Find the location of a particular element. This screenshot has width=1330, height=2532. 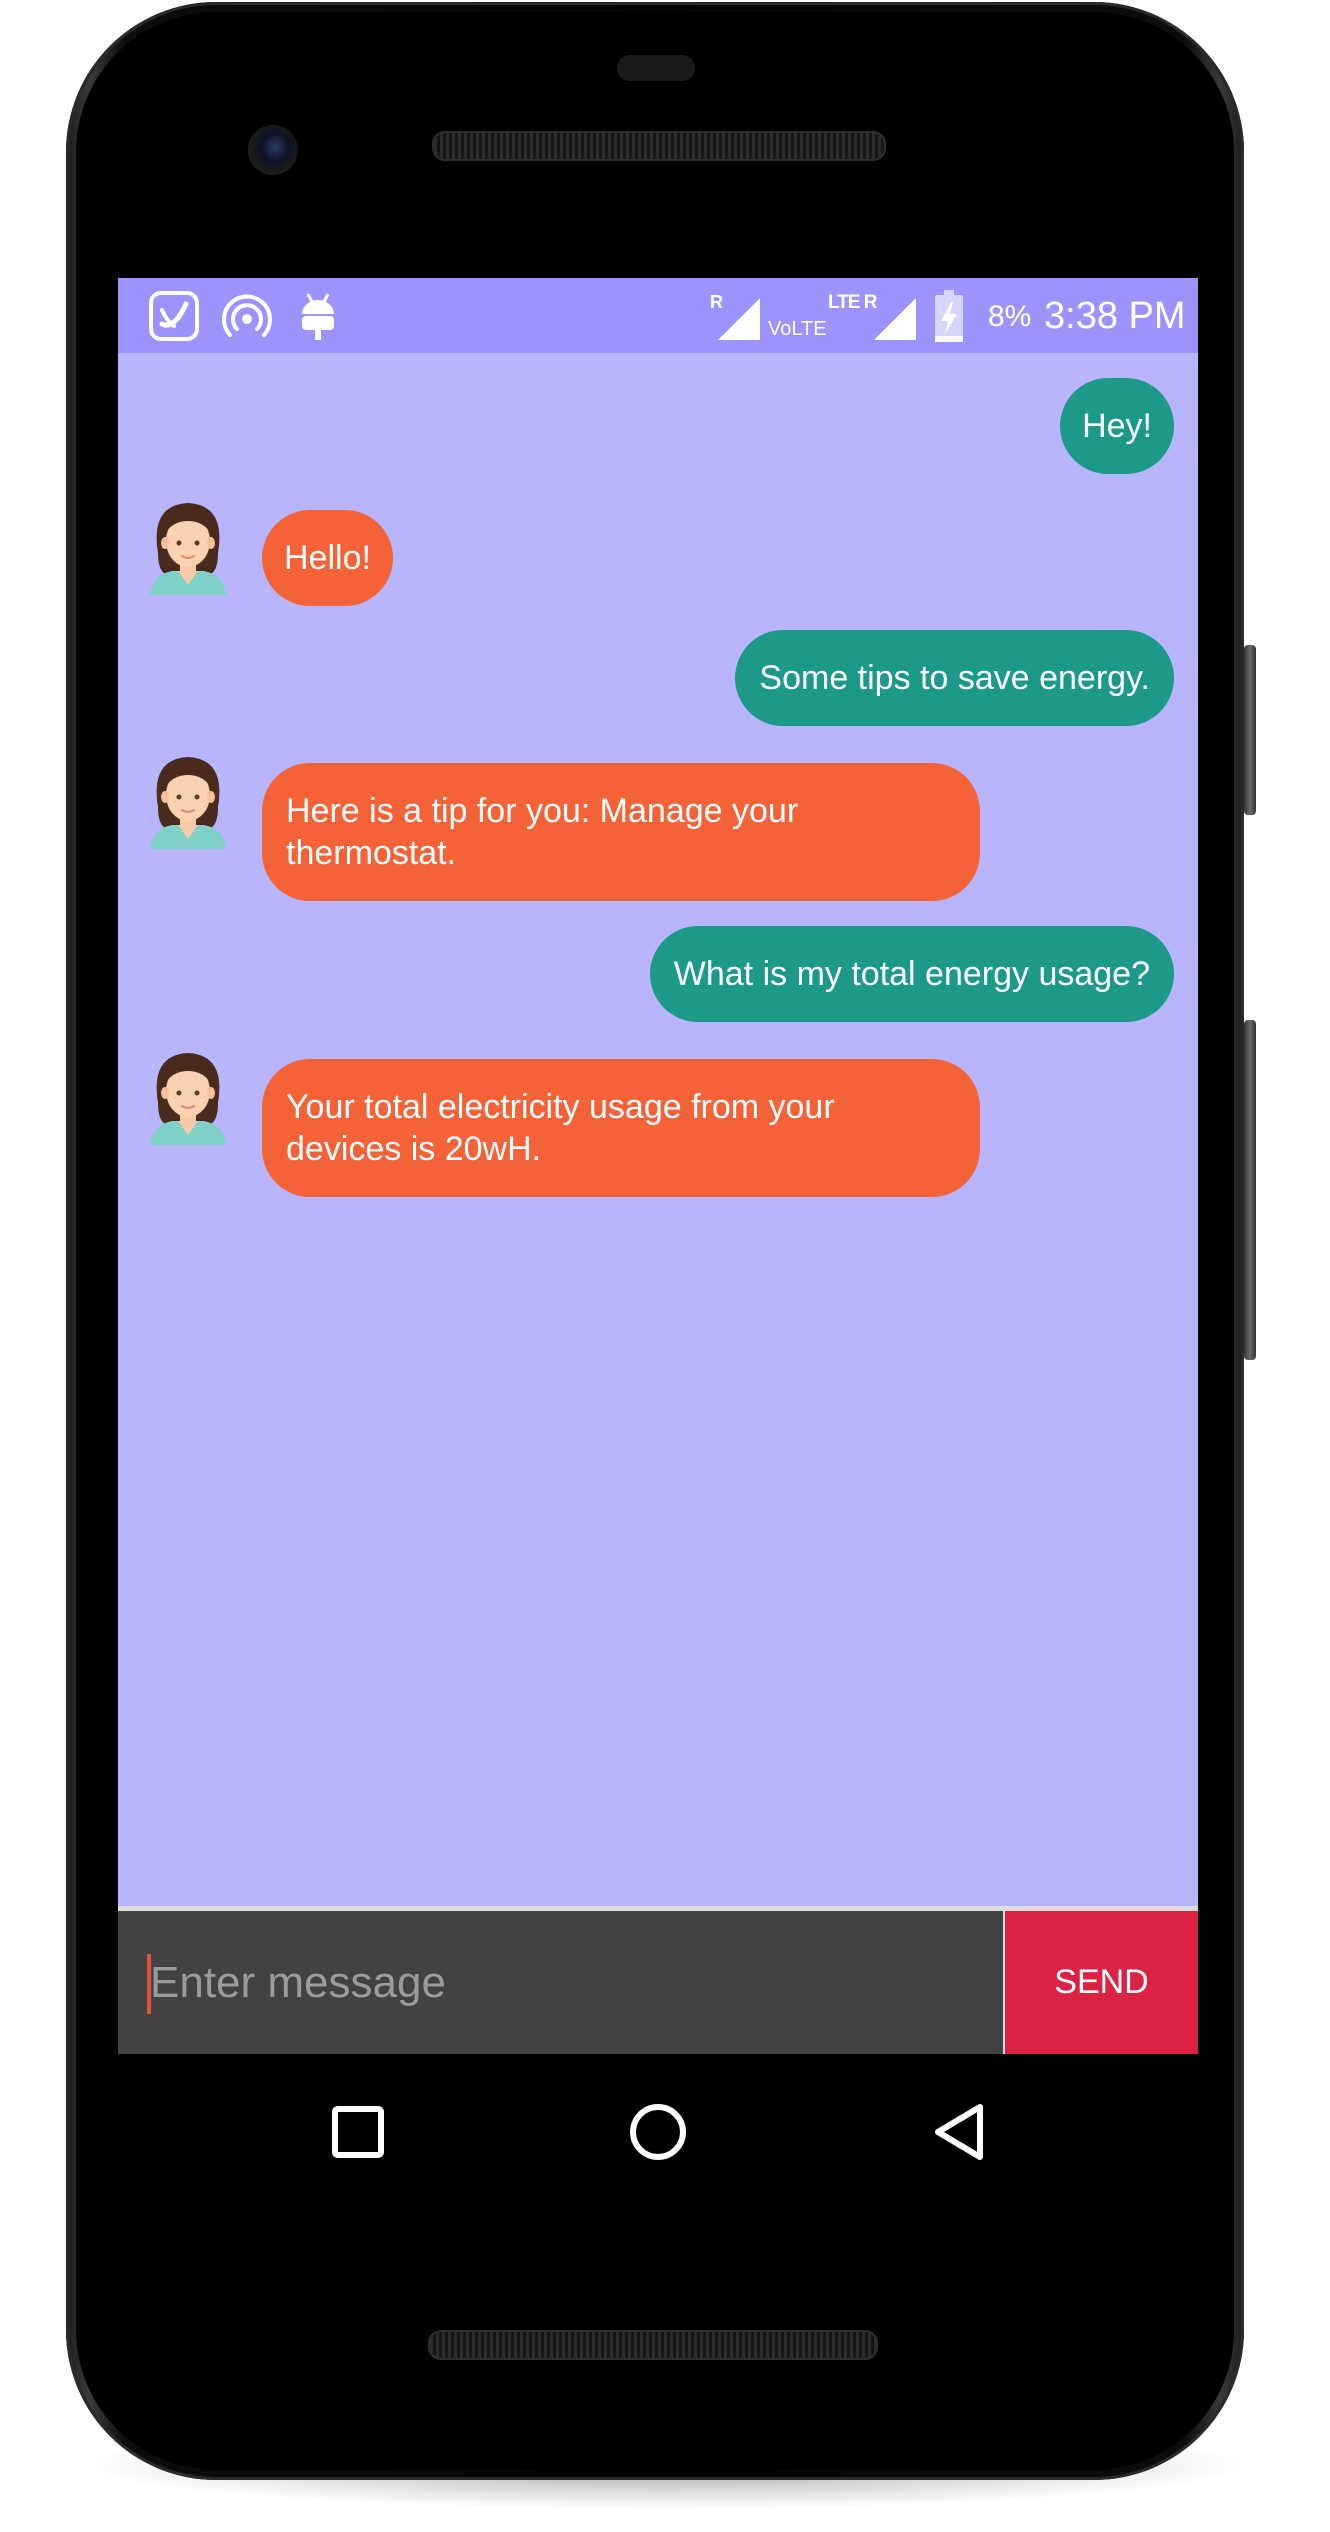

message-text: What is my total energy usage? is located at coordinates (911, 974).